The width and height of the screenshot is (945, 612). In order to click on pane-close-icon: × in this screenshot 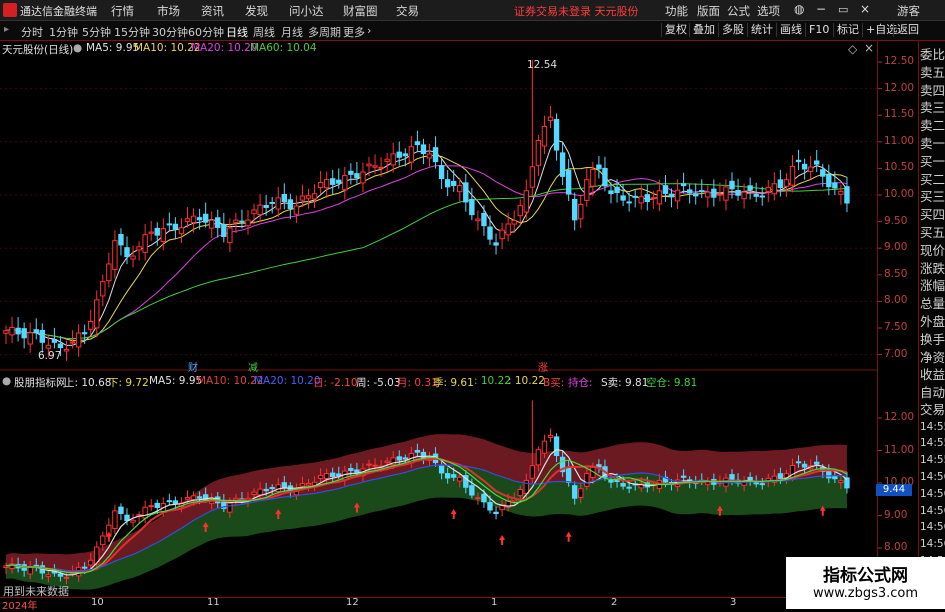, I will do `click(869, 48)`.